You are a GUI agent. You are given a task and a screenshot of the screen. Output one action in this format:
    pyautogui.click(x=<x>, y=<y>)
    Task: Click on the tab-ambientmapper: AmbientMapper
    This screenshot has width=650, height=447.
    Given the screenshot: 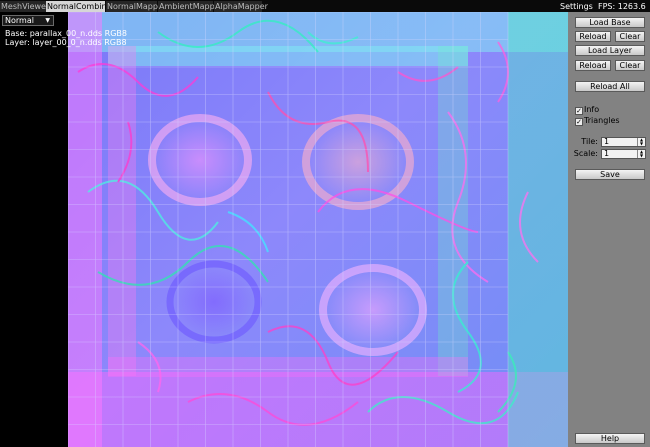 What is the action you would take?
    pyautogui.click(x=190, y=6)
    